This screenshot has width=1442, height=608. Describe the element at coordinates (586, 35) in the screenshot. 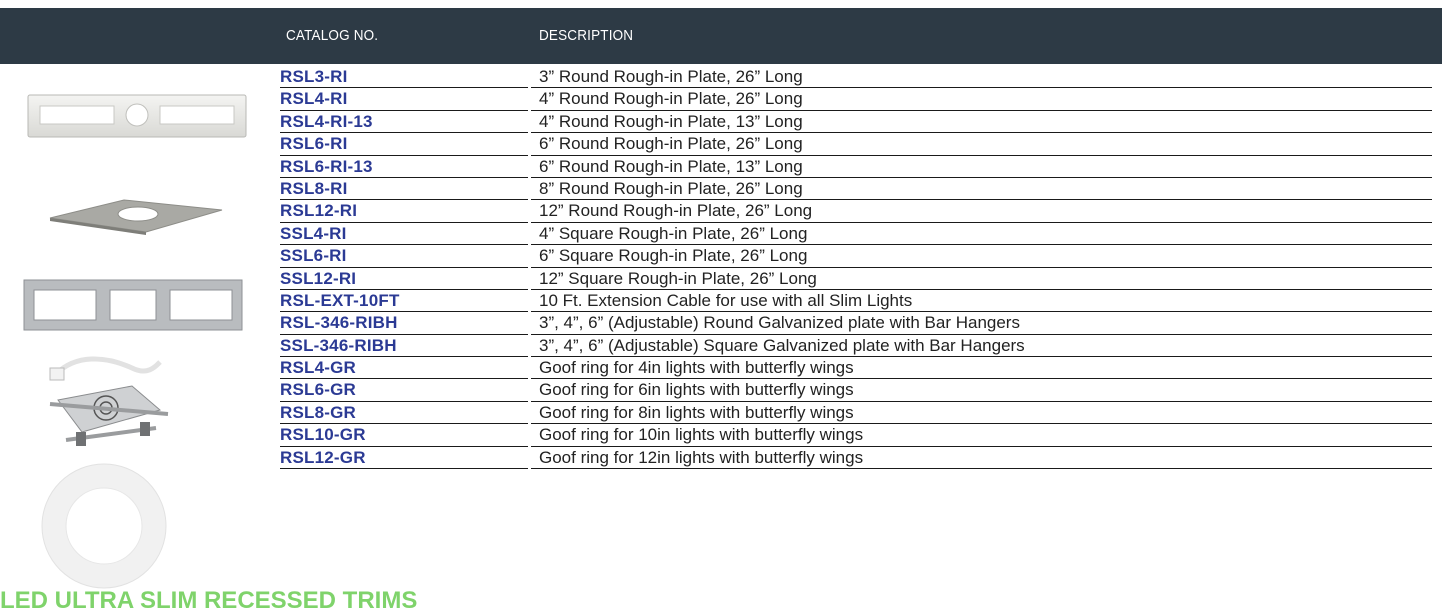

I see `column-header-description: DESCRIPTION` at that location.